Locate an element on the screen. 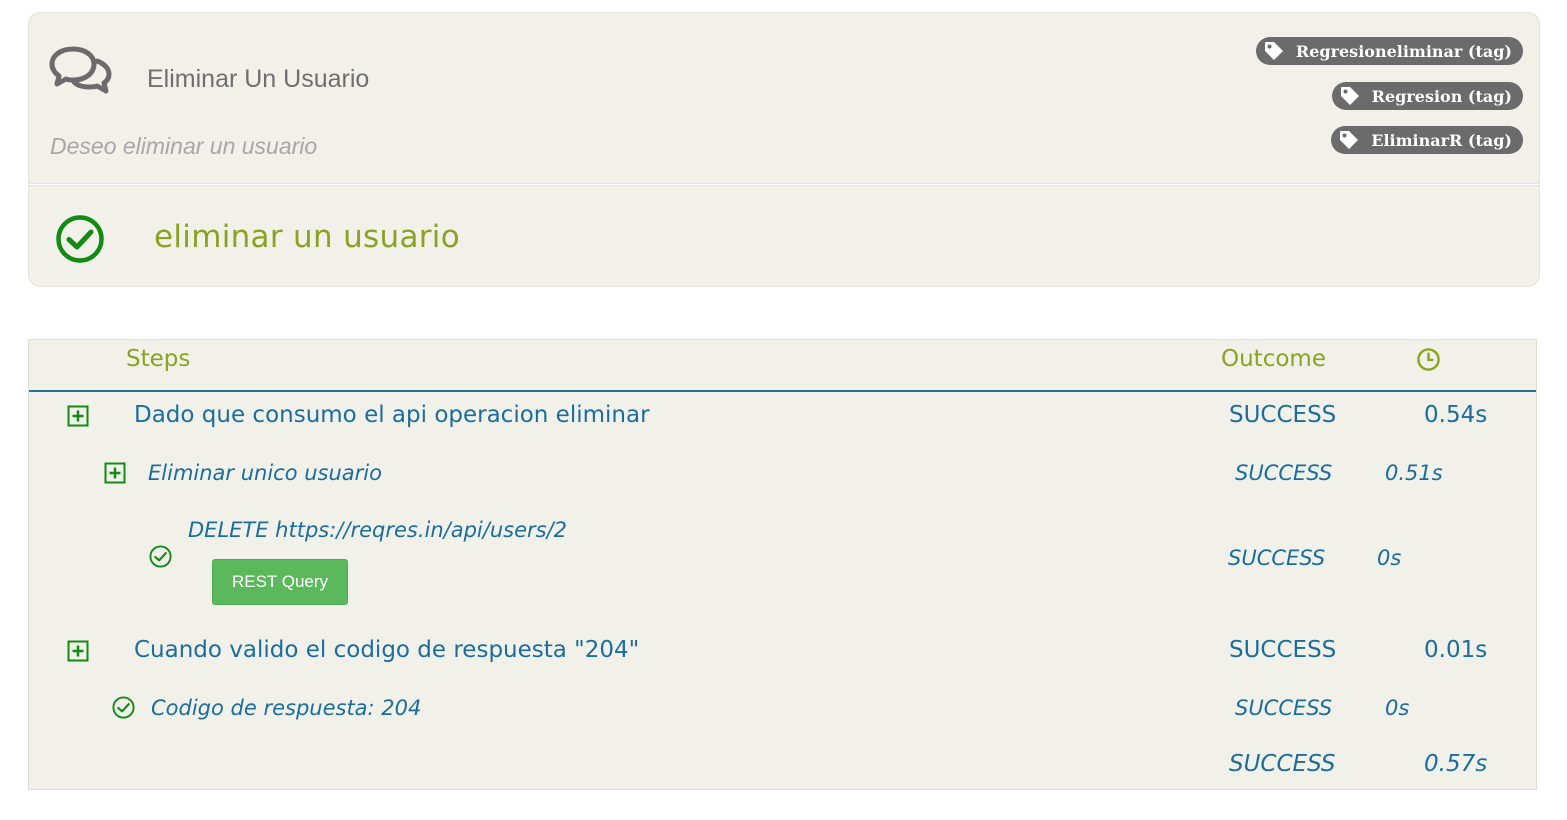 The width and height of the screenshot is (1567, 820). comments-icon is located at coordinates (80, 70).